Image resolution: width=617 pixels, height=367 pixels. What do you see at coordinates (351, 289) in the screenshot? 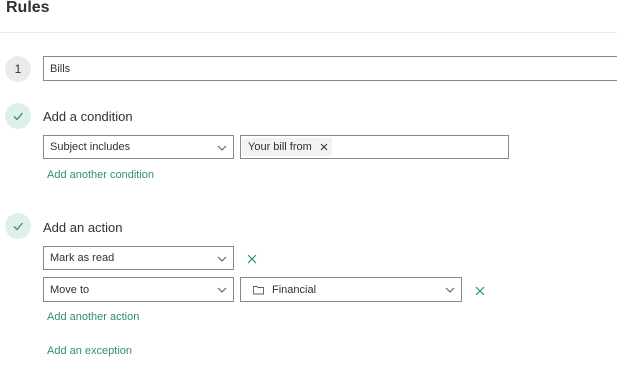
I see `folder-dropdown: Financial` at bounding box center [351, 289].